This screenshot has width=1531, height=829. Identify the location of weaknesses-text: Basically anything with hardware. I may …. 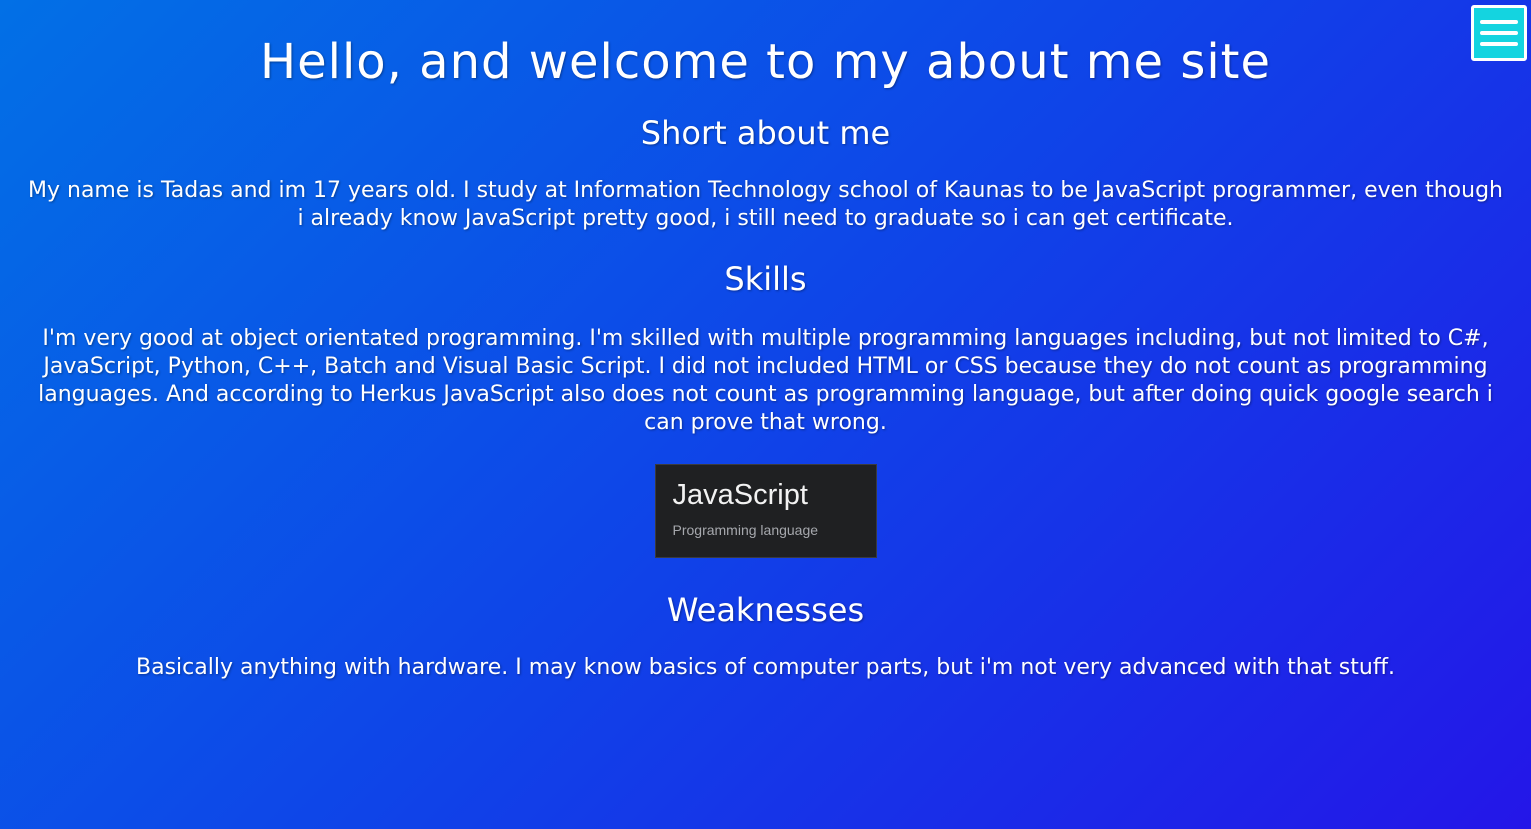
(765, 667).